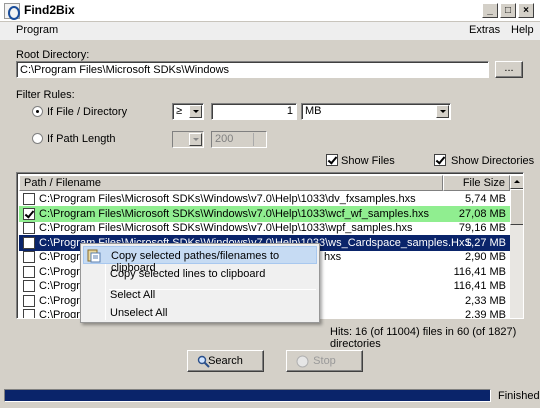  I want to click on filter-rules-label: Filter Rules:, so click(45, 95).